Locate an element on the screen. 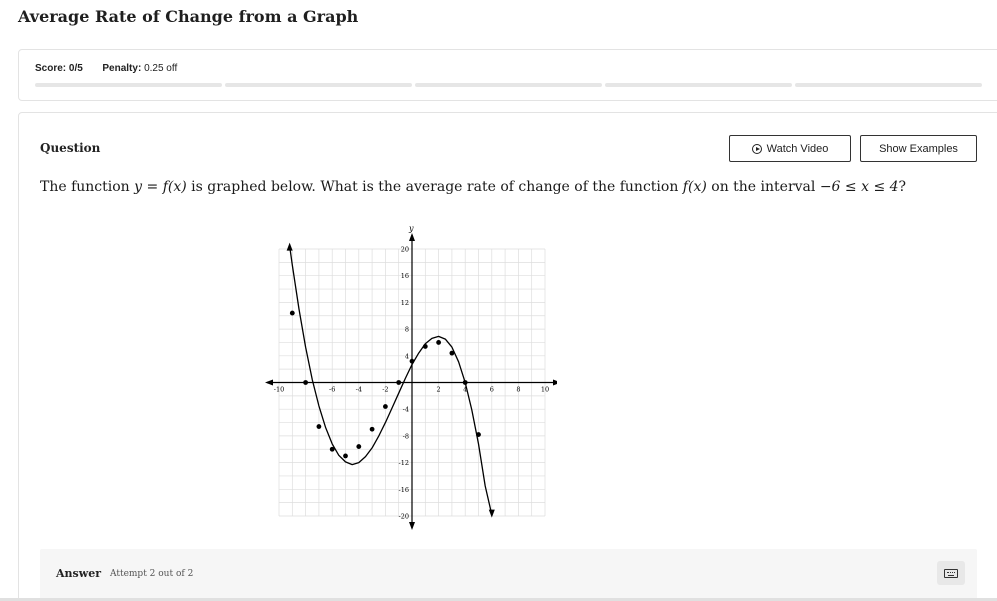 The width and height of the screenshot is (997, 601). y-tick-label: -16 is located at coordinates (404, 490).